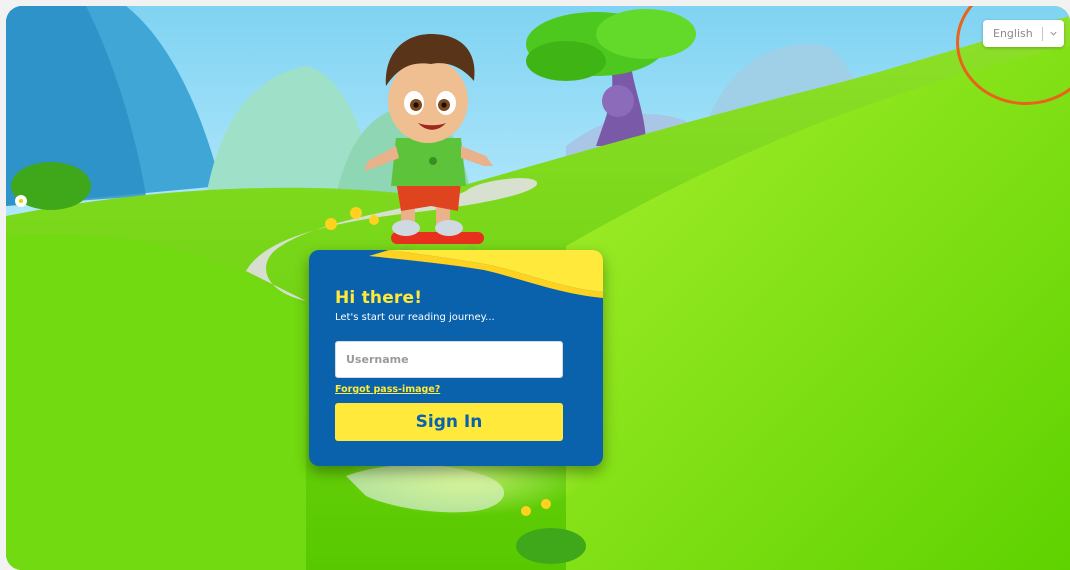 The height and width of the screenshot is (570, 1070). I want to click on greeting-title: Hi there!, so click(379, 298).